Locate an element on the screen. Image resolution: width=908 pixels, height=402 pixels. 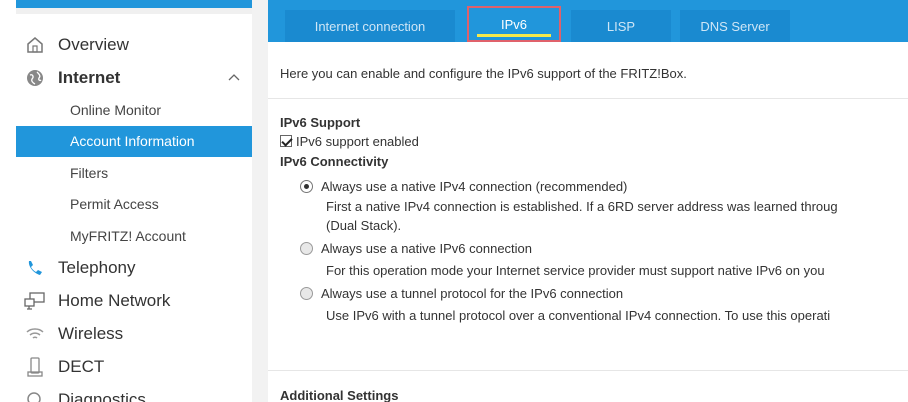
sidebar-item-overview: Overview is located at coordinates (134, 44).